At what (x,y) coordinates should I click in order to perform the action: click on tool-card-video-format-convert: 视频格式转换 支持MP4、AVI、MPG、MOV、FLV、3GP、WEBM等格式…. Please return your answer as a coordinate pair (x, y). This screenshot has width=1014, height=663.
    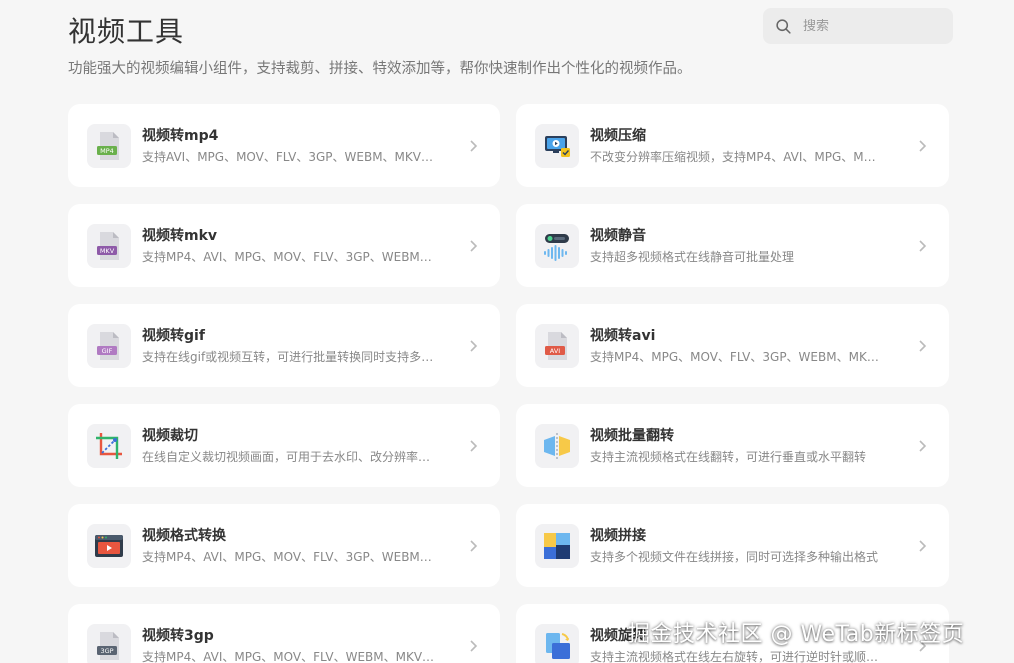
    Looking at the image, I should click on (284, 545).